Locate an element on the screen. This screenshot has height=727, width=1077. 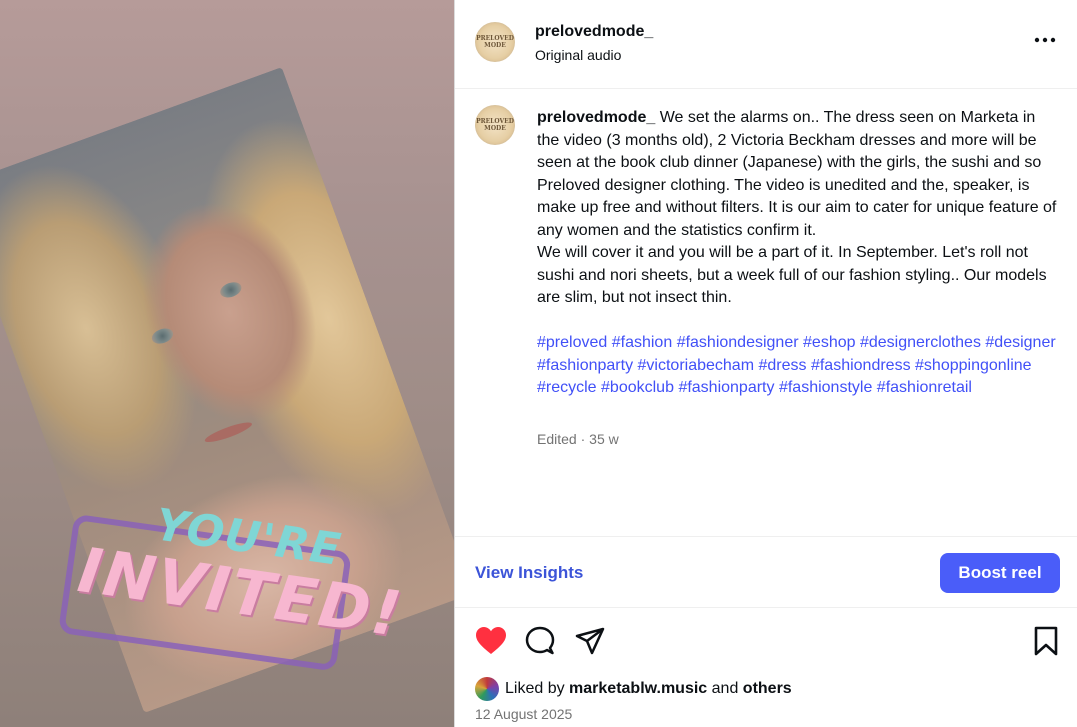
likes-prefix: Liked by is located at coordinates (535, 688).